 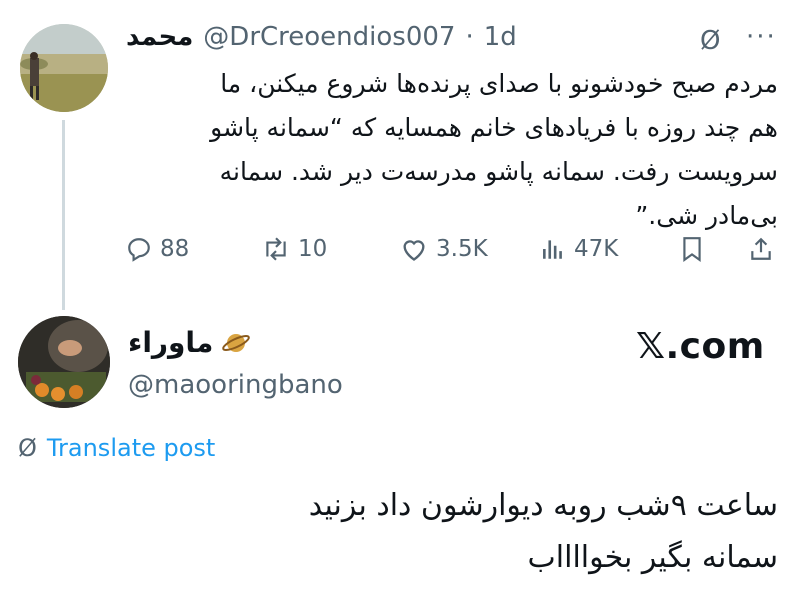 I want to click on watermark: 𝕏.com, so click(x=700, y=346).